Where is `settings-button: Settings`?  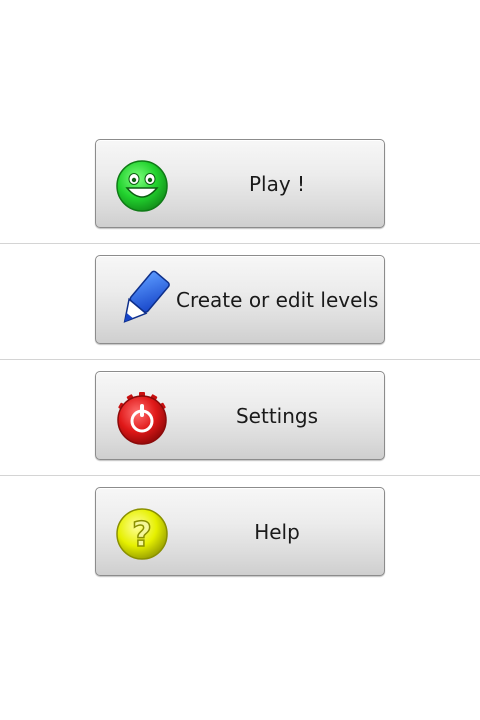 settings-button: Settings is located at coordinates (240, 415).